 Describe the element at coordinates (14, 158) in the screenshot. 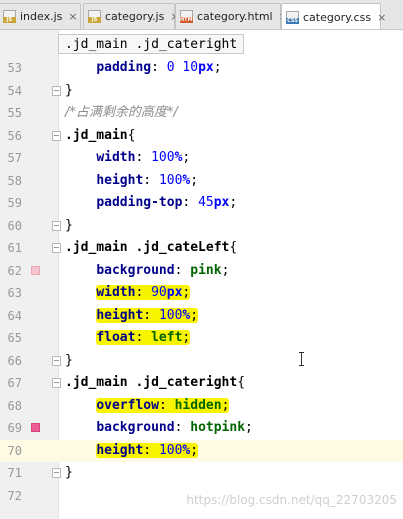

I see `line-number: 57` at that location.